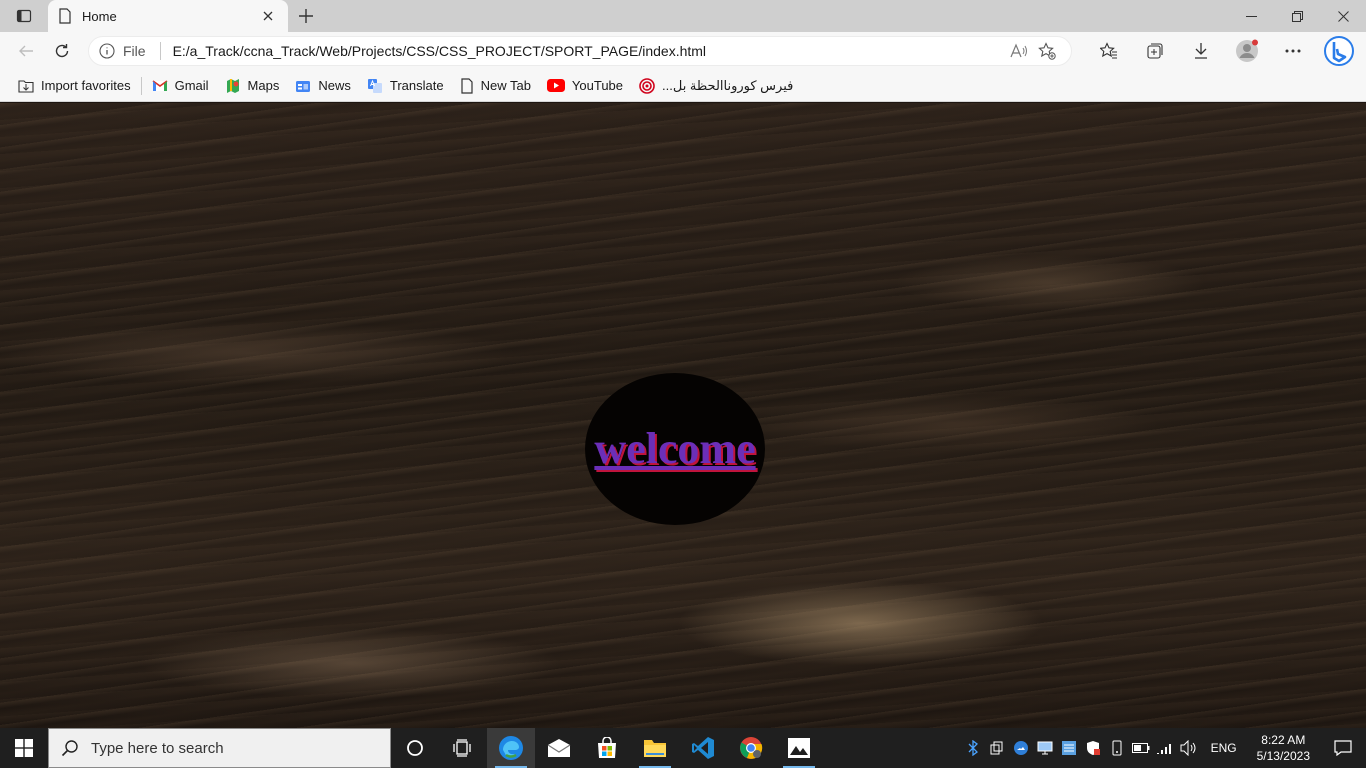  What do you see at coordinates (157, 748) in the screenshot?
I see `search-placeholder: Type here to search` at bounding box center [157, 748].